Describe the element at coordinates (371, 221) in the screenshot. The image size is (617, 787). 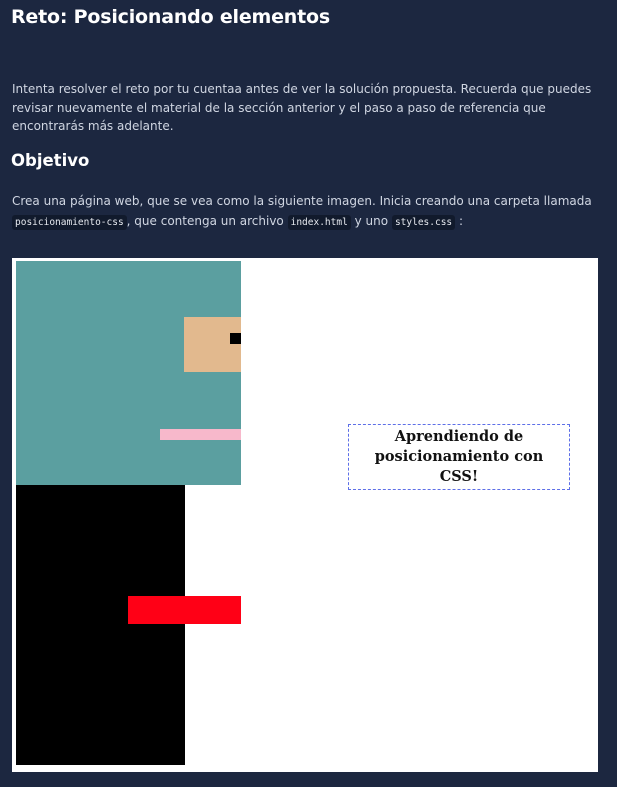
I see `objective-text-3: y uno` at that location.